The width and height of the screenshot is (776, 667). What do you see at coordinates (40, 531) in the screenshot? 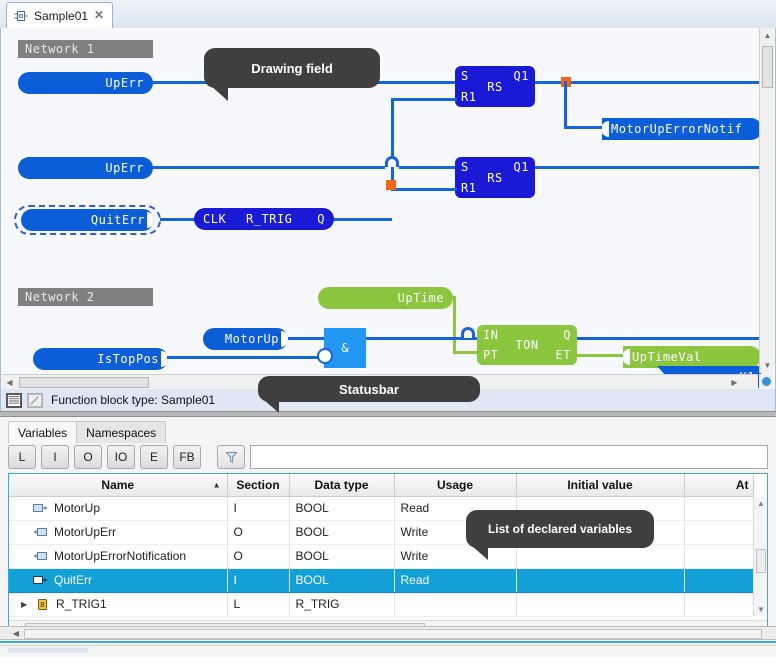
I see `output-variable-icon` at bounding box center [40, 531].